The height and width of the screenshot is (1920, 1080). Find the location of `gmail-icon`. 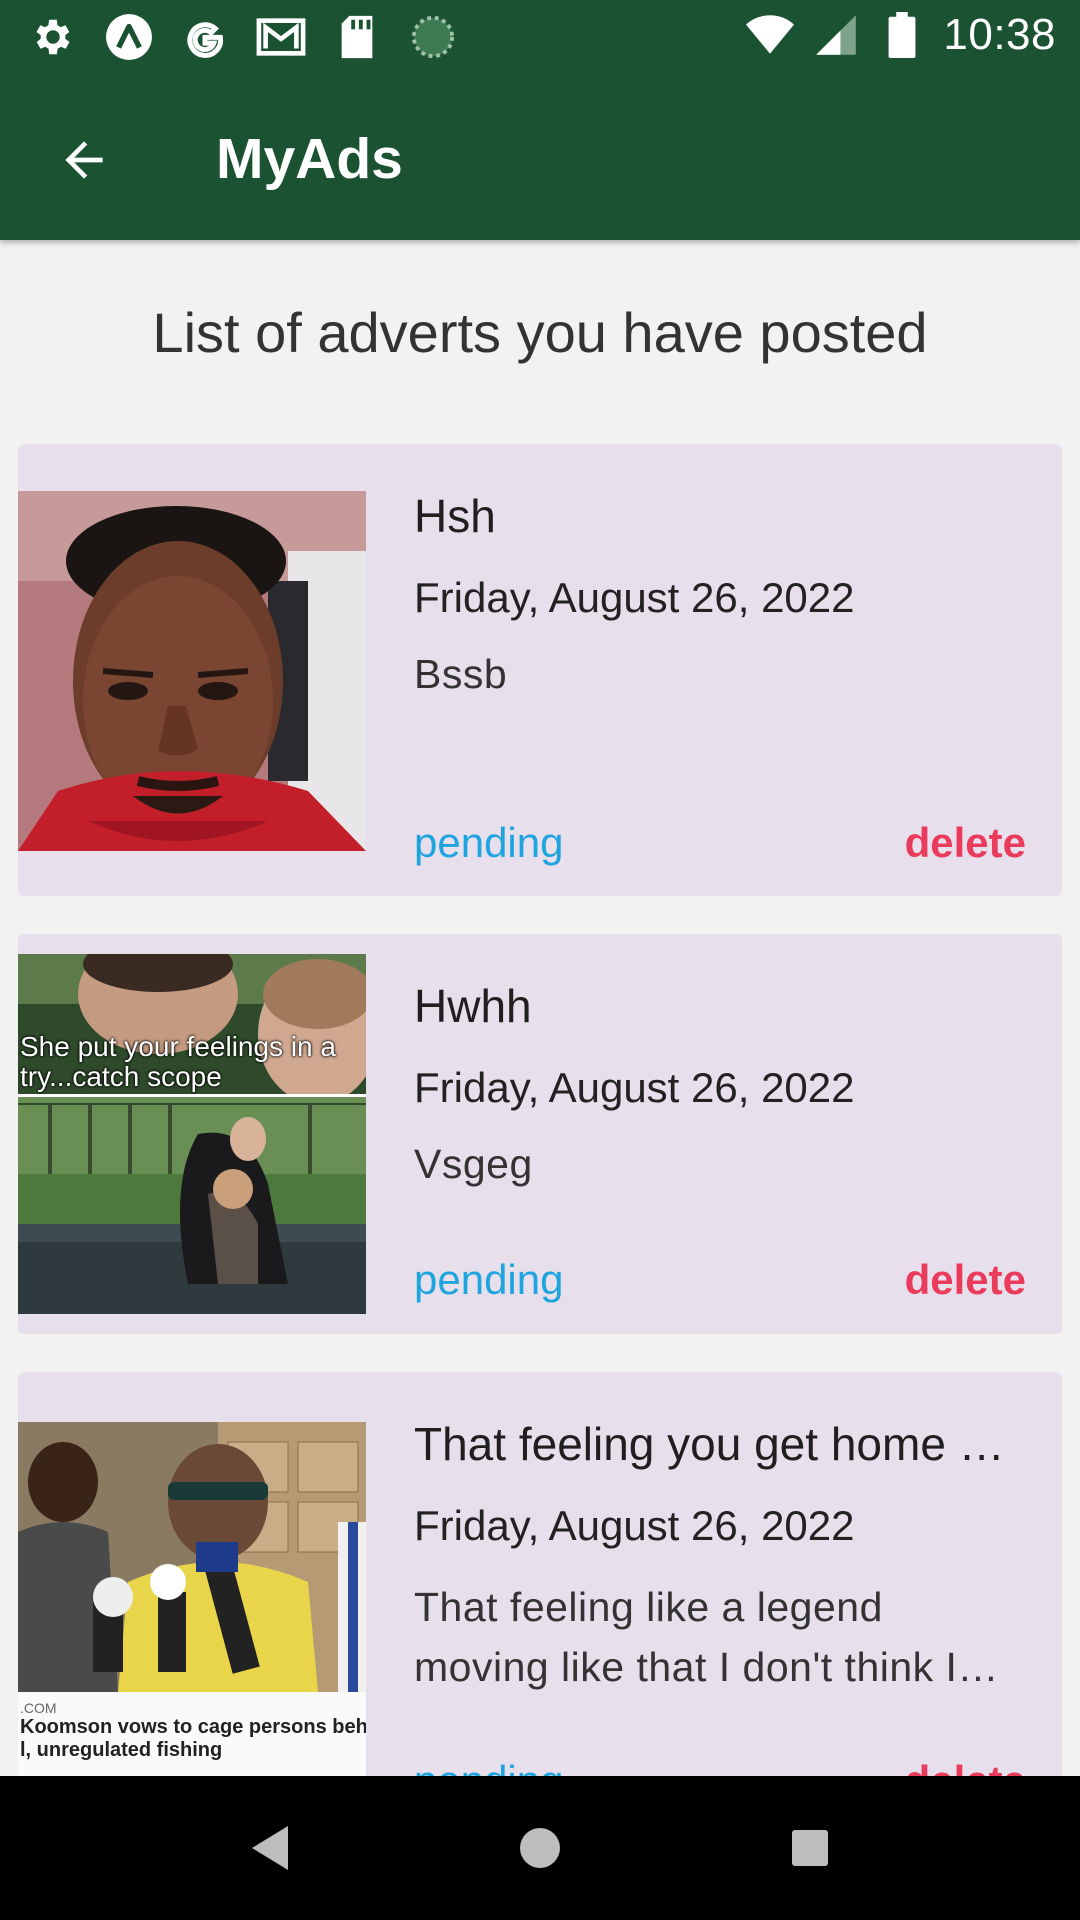

gmail-icon is located at coordinates (281, 37).